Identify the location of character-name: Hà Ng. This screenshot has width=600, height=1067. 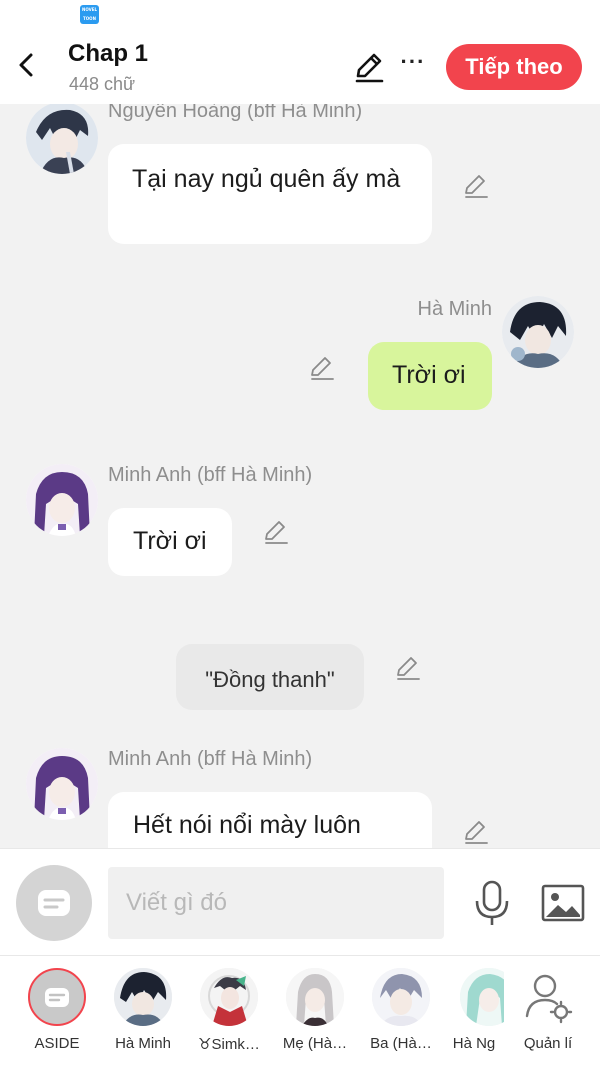
(474, 1043).